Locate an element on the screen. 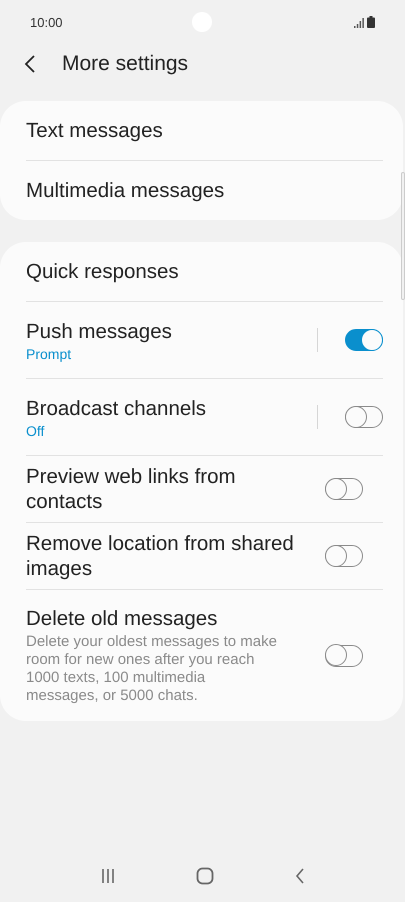 The height and width of the screenshot is (902, 405). back-icon is located at coordinates (30, 64).